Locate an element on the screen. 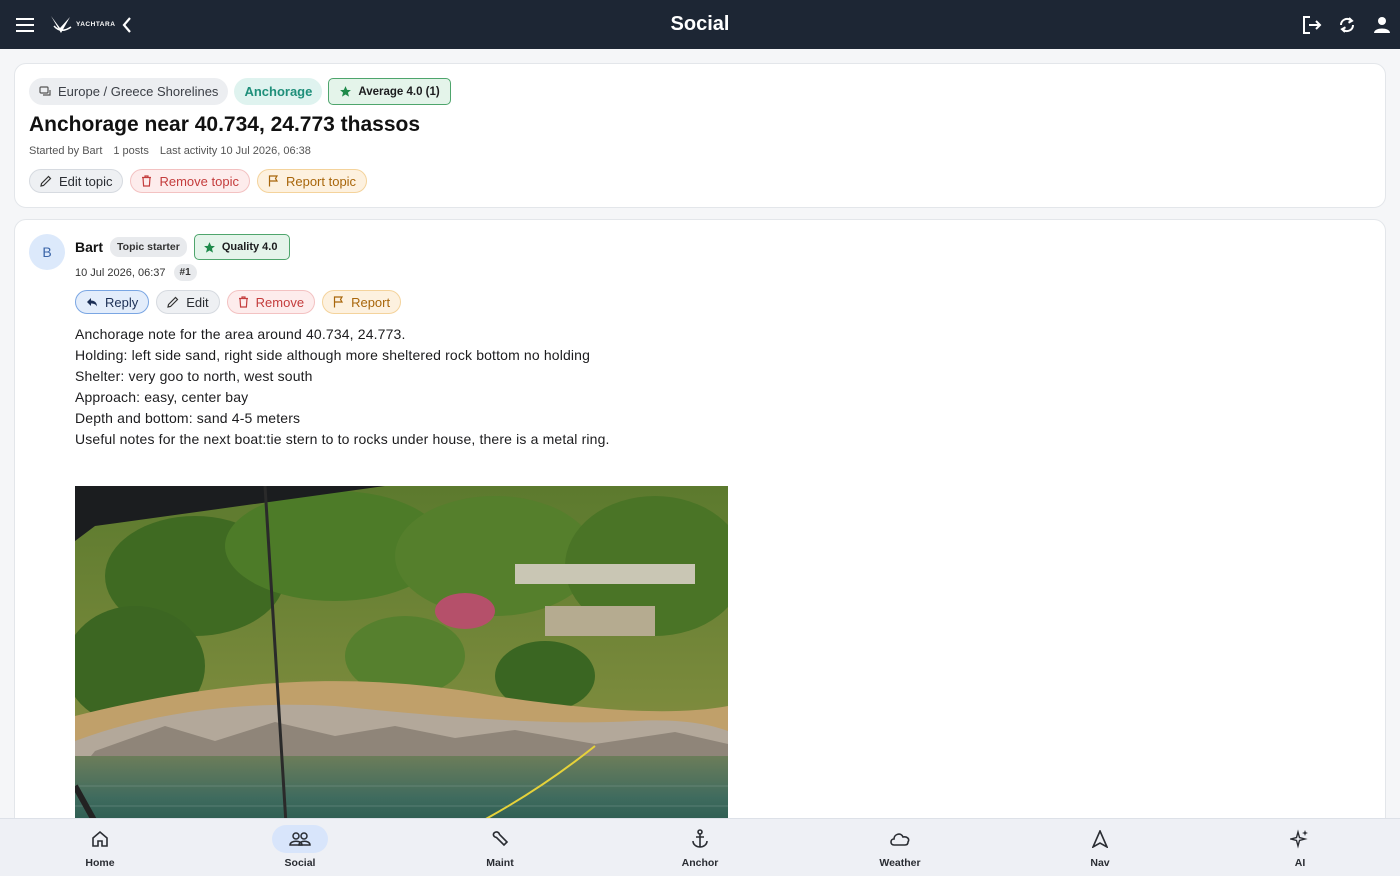 This screenshot has height=876, width=1400. app-logo: YACHTARA is located at coordinates (82, 24).